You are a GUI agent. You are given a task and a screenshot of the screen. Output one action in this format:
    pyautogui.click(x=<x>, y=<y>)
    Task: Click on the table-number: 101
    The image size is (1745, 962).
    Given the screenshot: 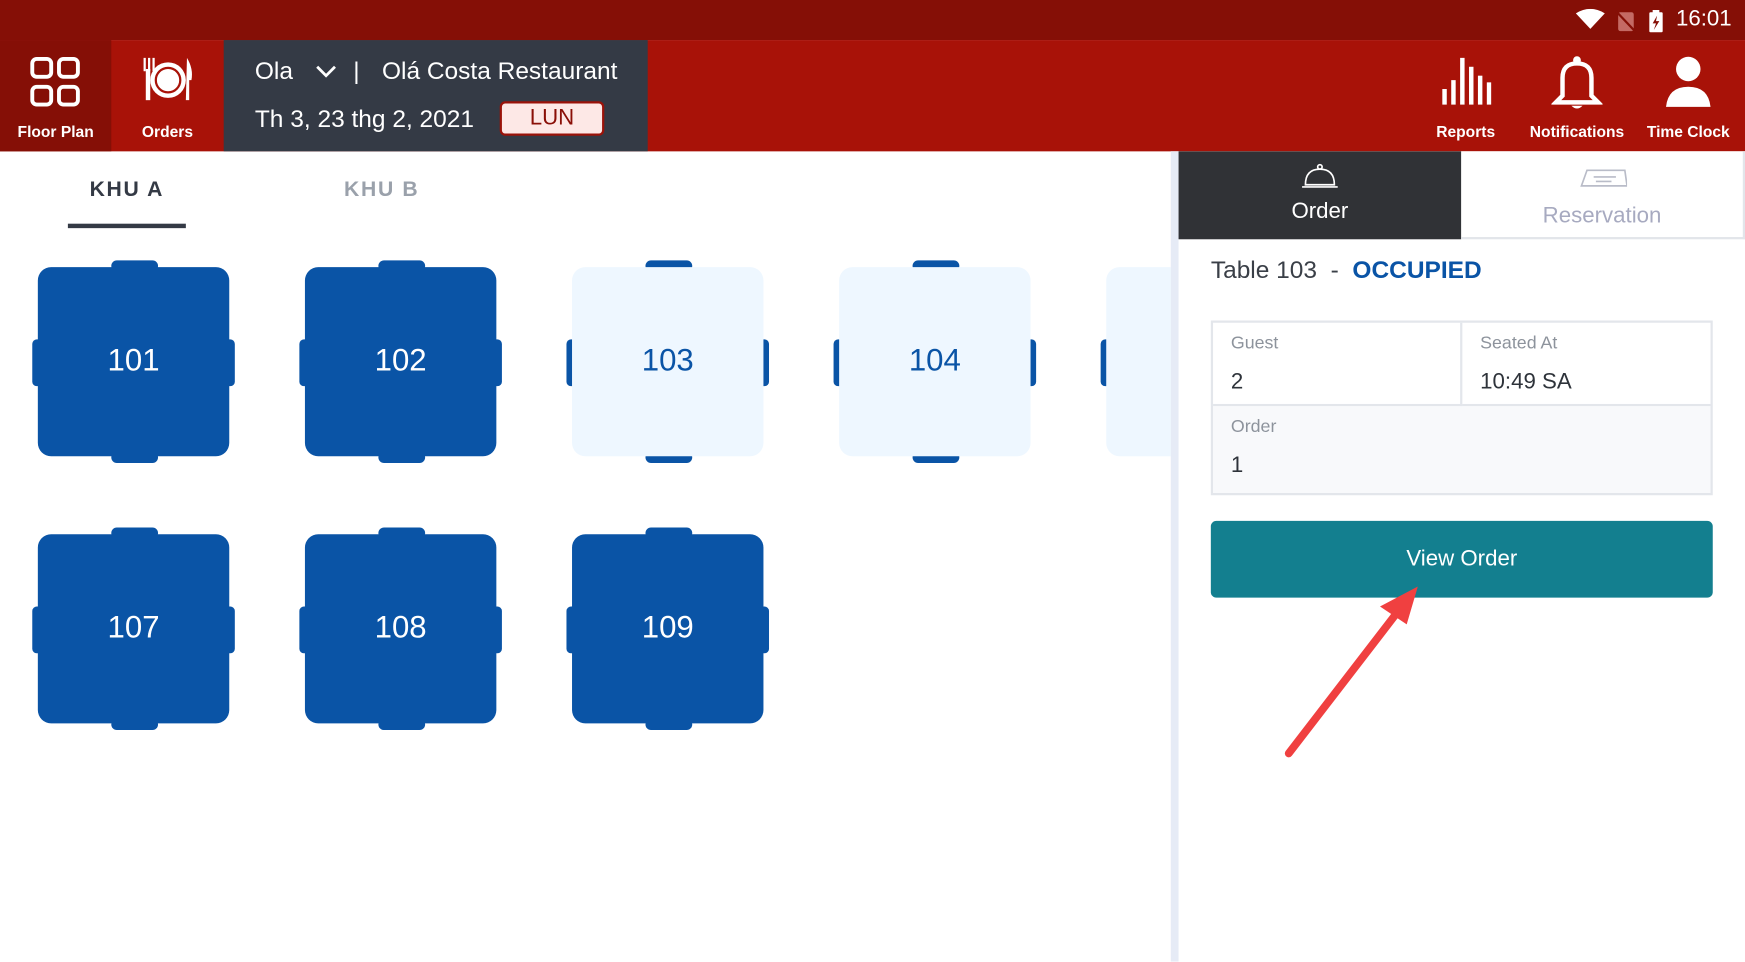 What is the action you would take?
    pyautogui.click(x=133, y=360)
    